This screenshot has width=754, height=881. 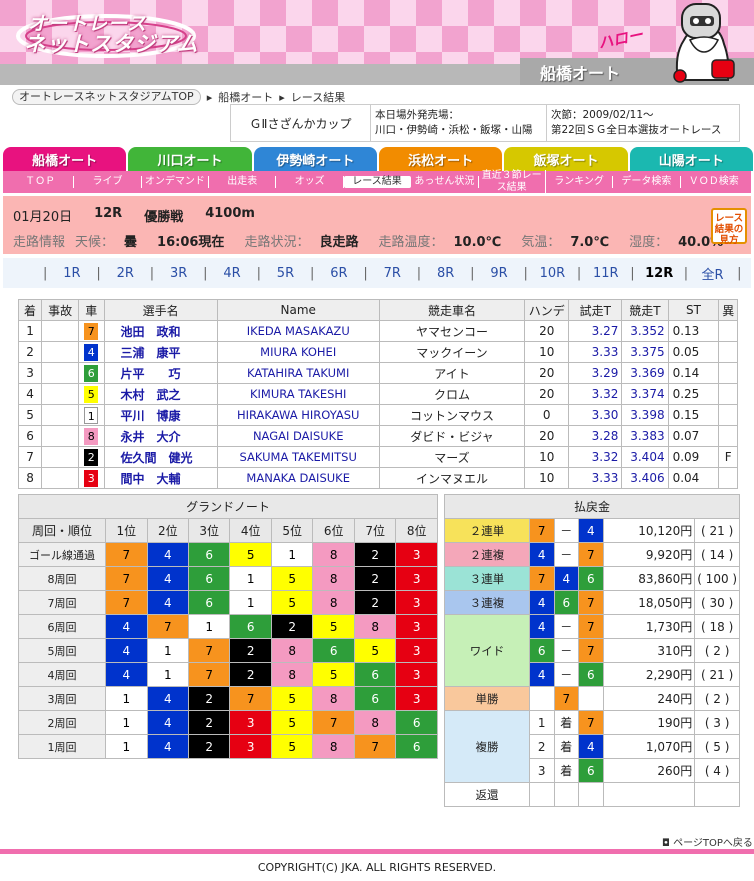 What do you see at coordinates (285, 273) in the screenshot?
I see `race-nav-link: 5R` at bounding box center [285, 273].